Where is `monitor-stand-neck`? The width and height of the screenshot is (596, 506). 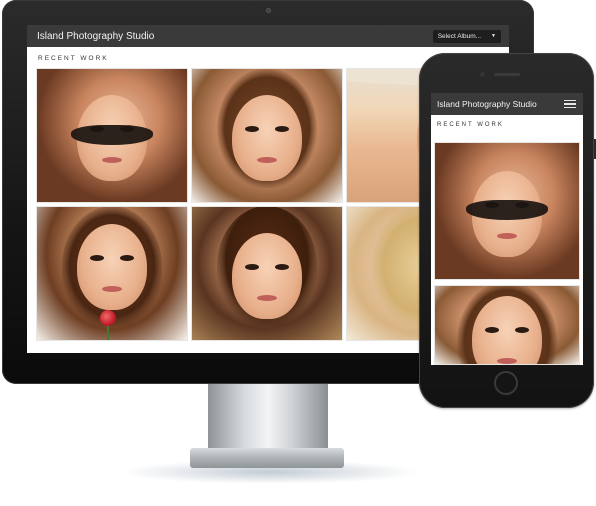
monitor-stand-neck is located at coordinates (268, 417).